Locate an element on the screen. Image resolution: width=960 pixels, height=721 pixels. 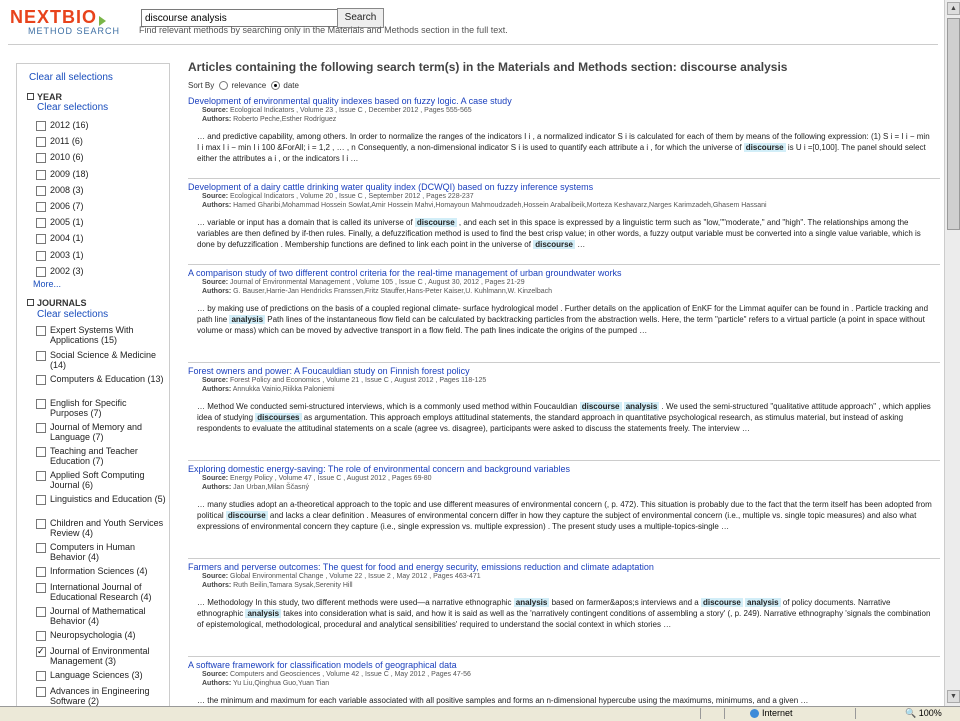
facet-label: 2005 (1) is located at coordinates (67, 222).